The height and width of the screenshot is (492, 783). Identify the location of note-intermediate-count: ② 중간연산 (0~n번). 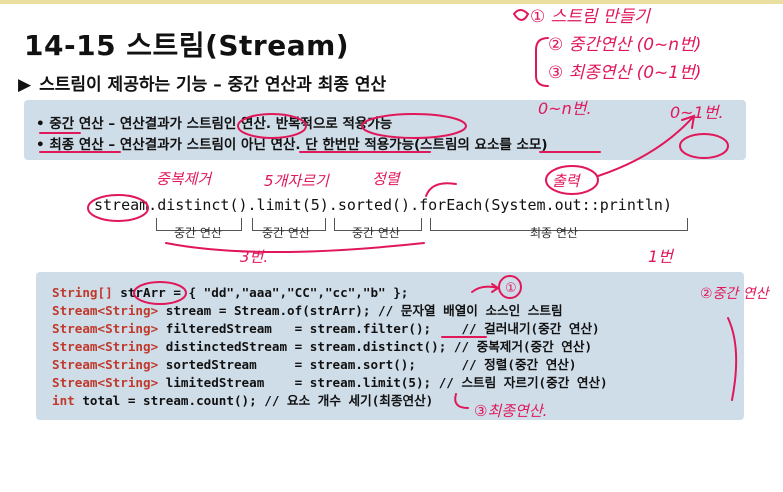
(624, 45).